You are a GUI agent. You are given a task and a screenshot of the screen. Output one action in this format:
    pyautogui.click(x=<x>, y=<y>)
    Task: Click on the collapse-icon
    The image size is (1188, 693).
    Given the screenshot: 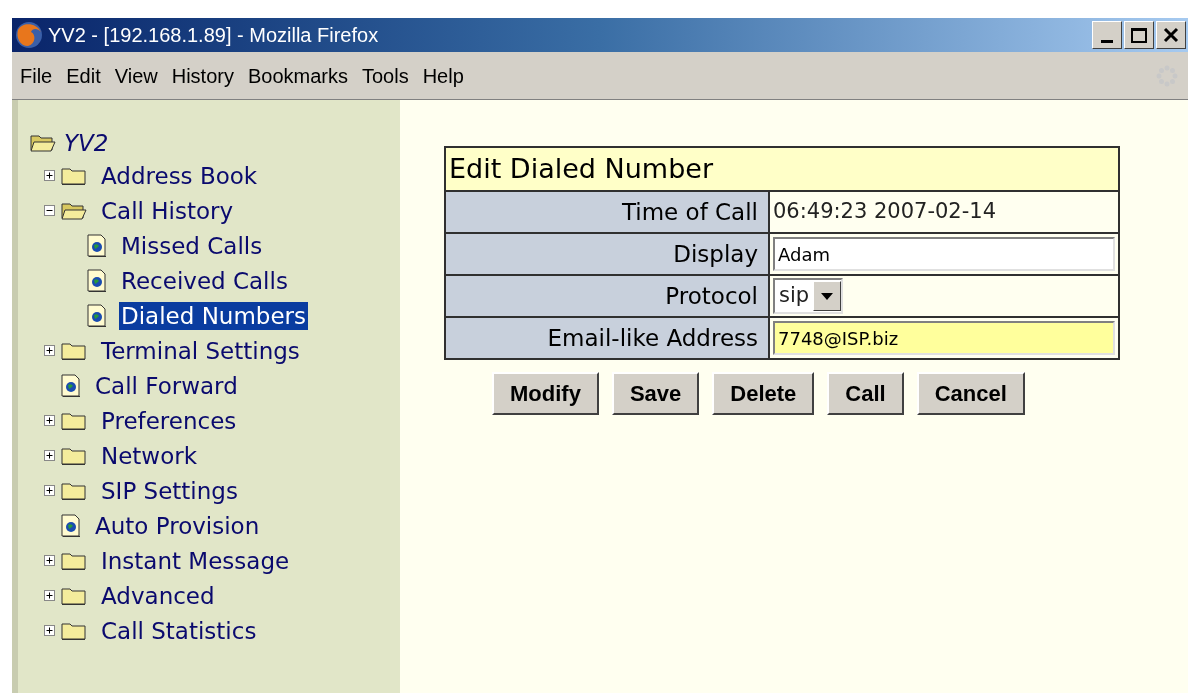 What is the action you would take?
    pyautogui.click(x=49, y=210)
    